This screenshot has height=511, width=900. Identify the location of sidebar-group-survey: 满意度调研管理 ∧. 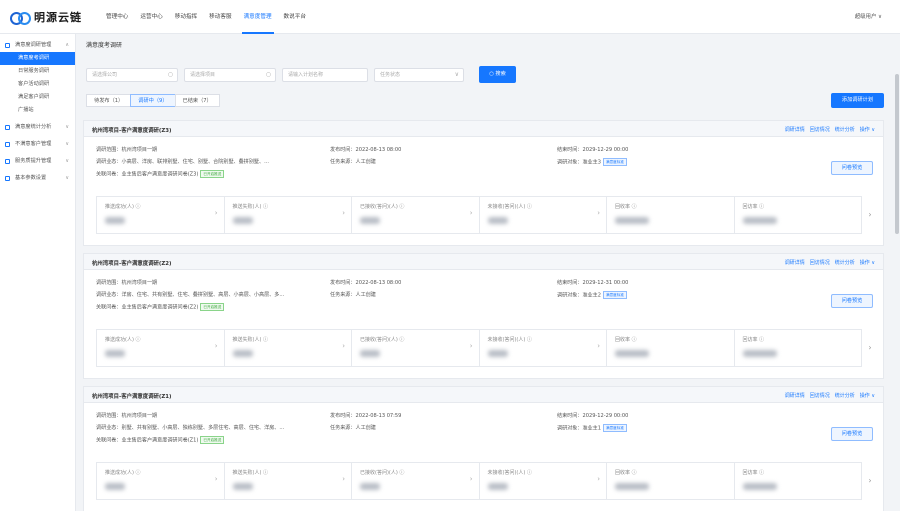
(37, 45).